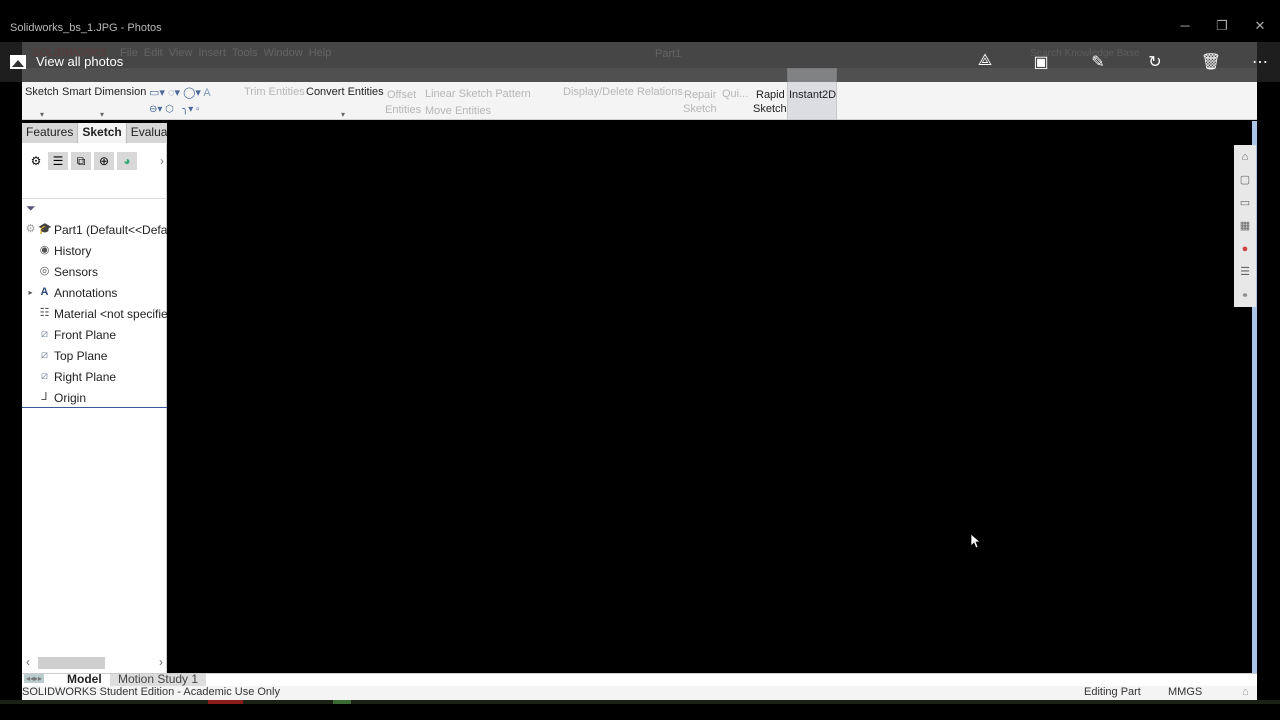  What do you see at coordinates (81, 161) in the screenshot?
I see `configuration-manager-tab-icon: ⧉` at bounding box center [81, 161].